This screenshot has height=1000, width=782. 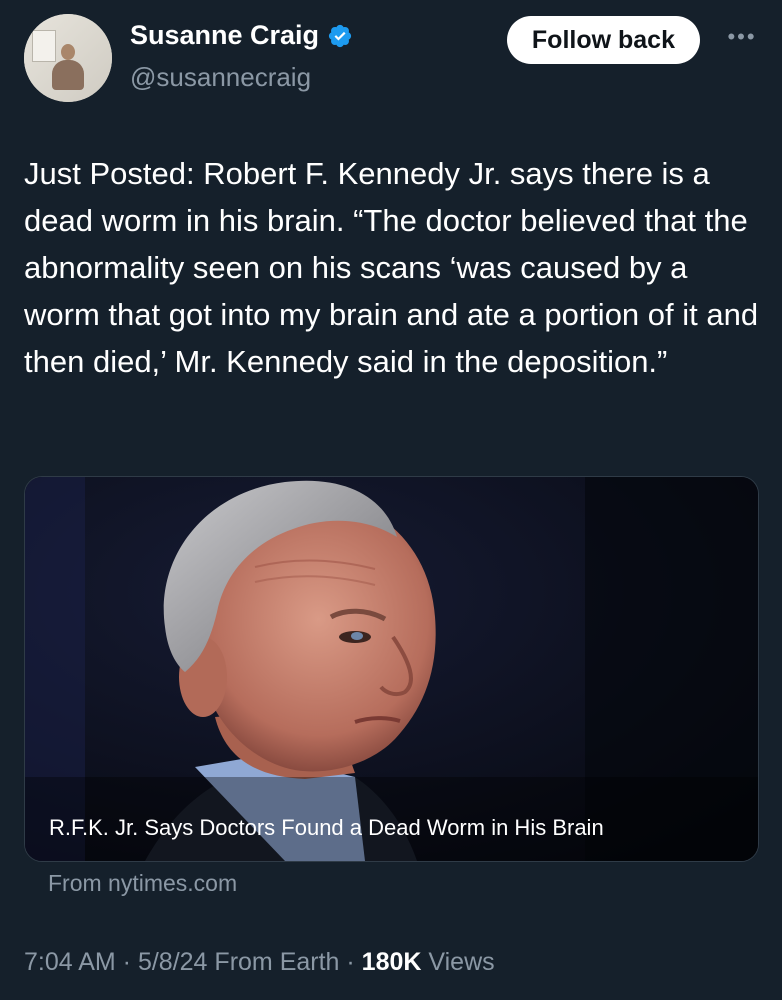 I want to click on avatar, so click(x=68, y=58).